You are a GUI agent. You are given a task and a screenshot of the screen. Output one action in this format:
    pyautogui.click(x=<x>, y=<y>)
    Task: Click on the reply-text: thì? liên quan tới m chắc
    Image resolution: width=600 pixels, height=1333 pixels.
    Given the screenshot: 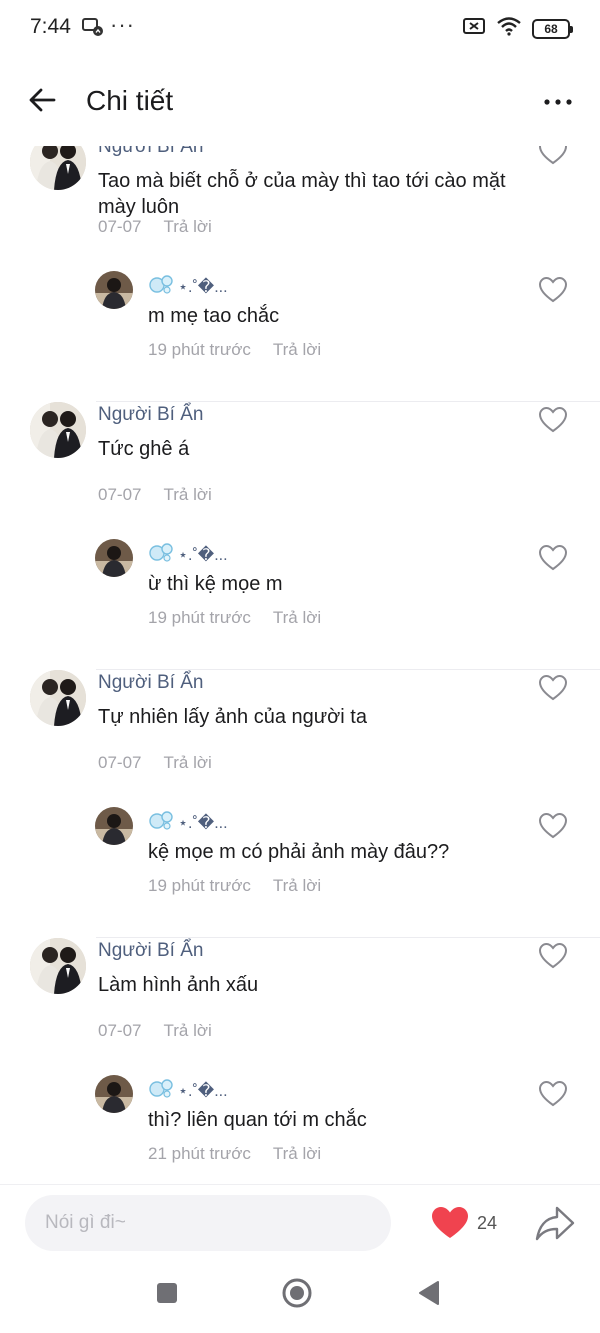 What is the action you would take?
    pyautogui.click(x=257, y=1120)
    